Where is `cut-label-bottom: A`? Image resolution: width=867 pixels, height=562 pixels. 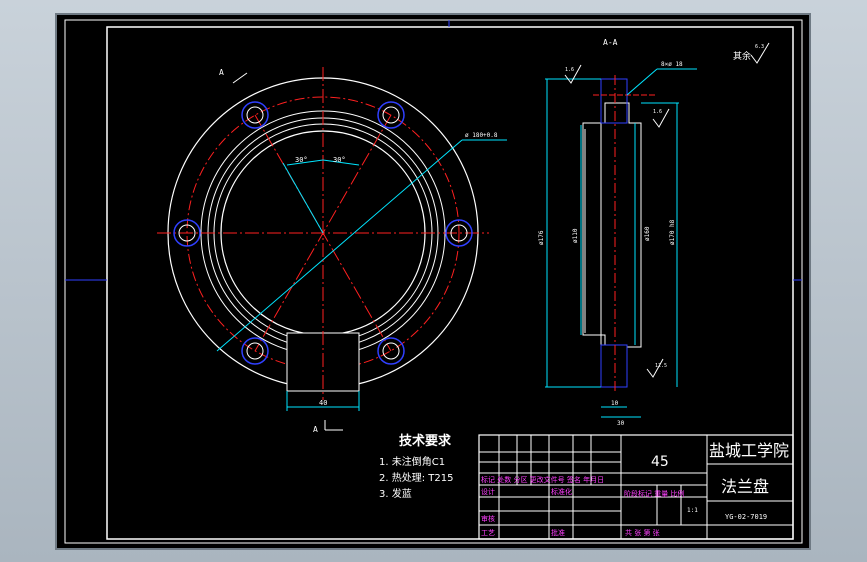
cut-label-bottom: A is located at coordinates (315, 429).